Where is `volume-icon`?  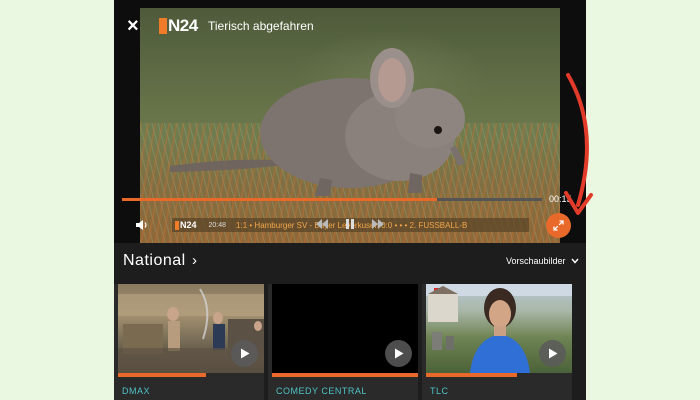
volume-icon is located at coordinates (141, 225).